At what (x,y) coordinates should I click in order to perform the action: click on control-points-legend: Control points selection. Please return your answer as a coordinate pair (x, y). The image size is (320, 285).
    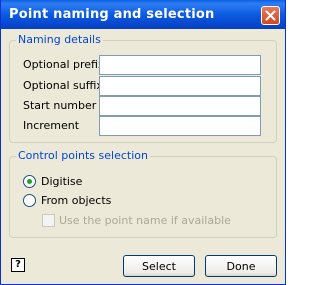
    Looking at the image, I should click on (83, 155).